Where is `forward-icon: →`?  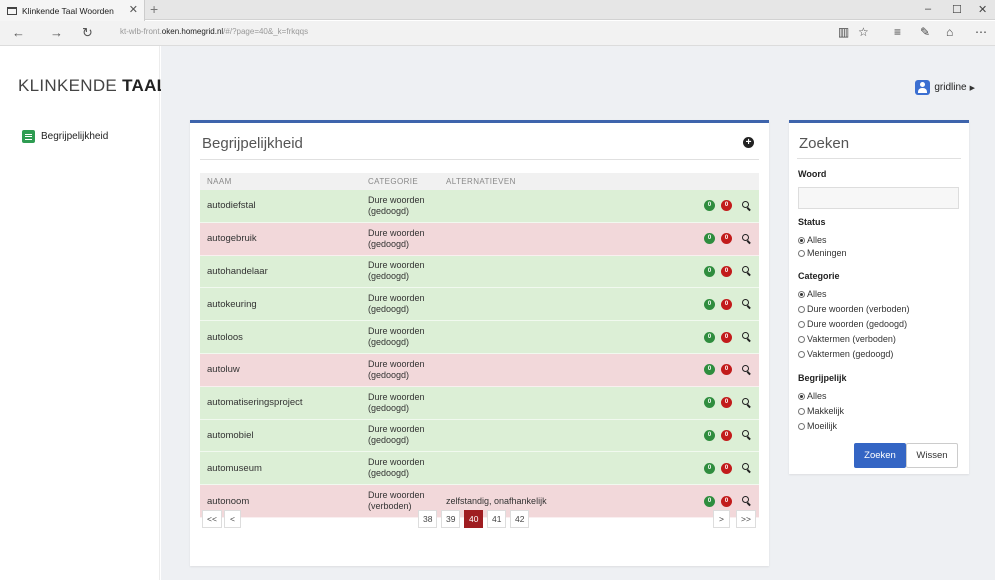
forward-icon: → is located at coordinates (56, 32).